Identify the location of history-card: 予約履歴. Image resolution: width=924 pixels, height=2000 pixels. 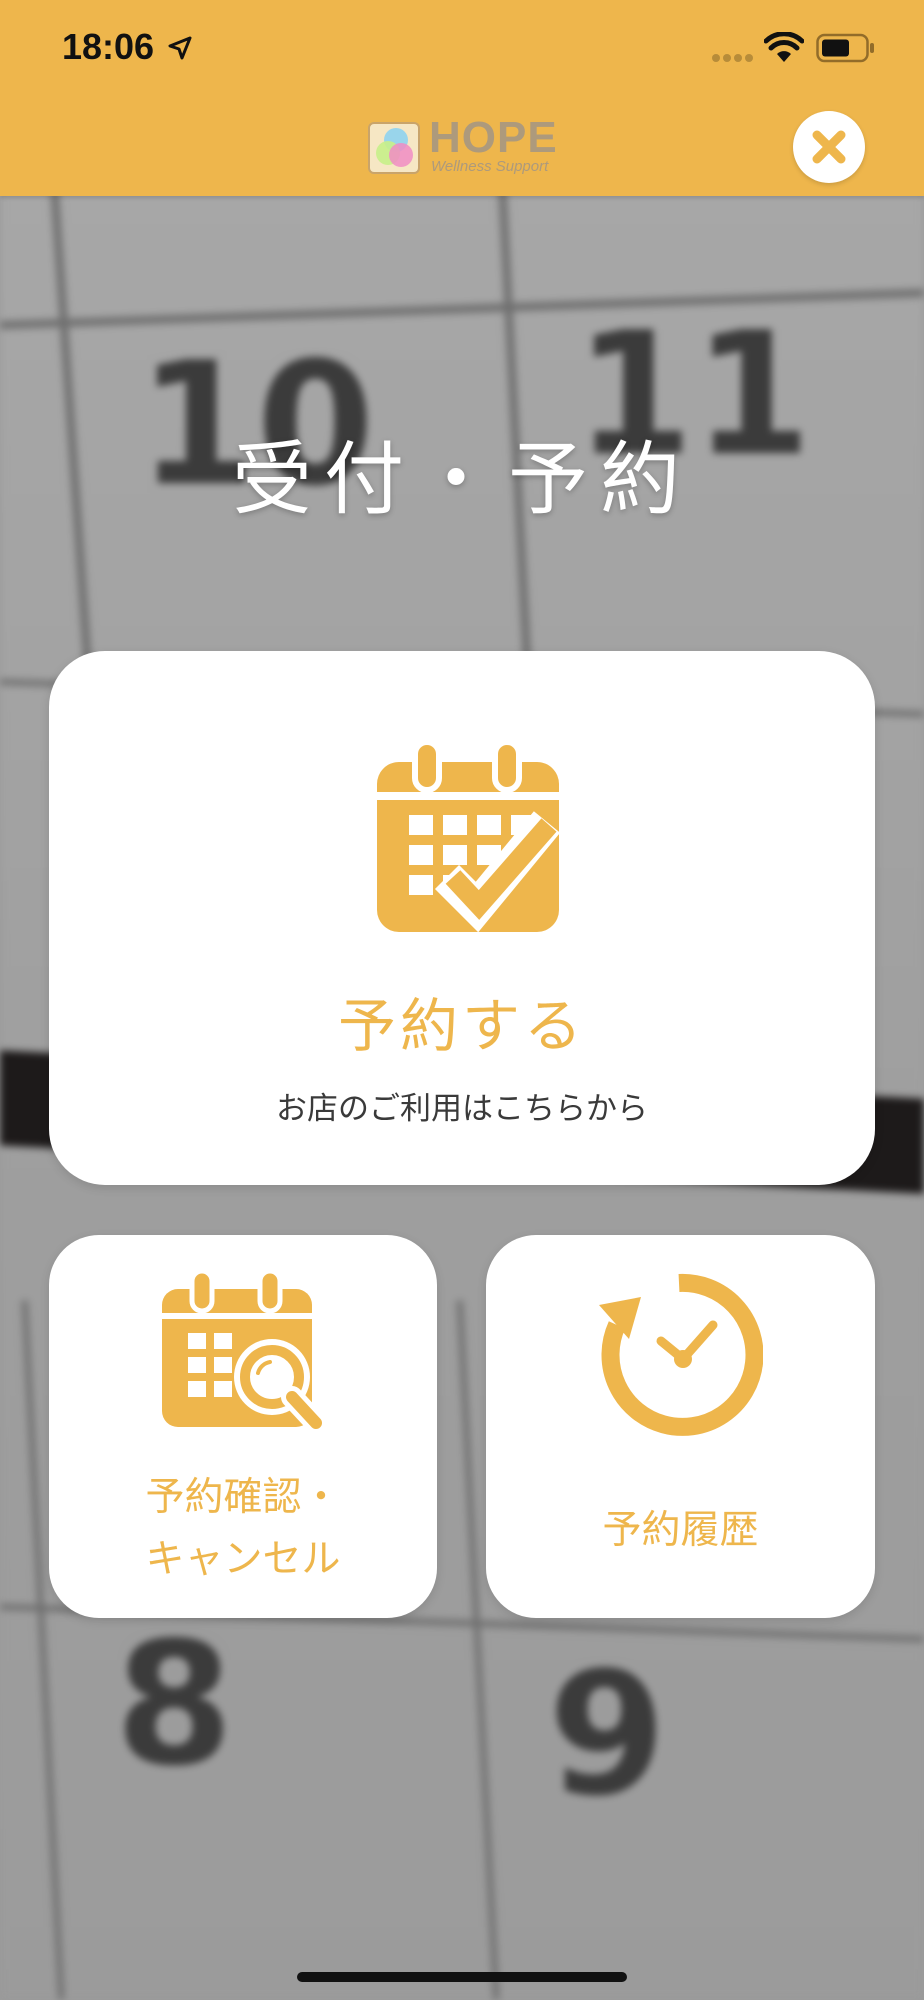
(680, 1426).